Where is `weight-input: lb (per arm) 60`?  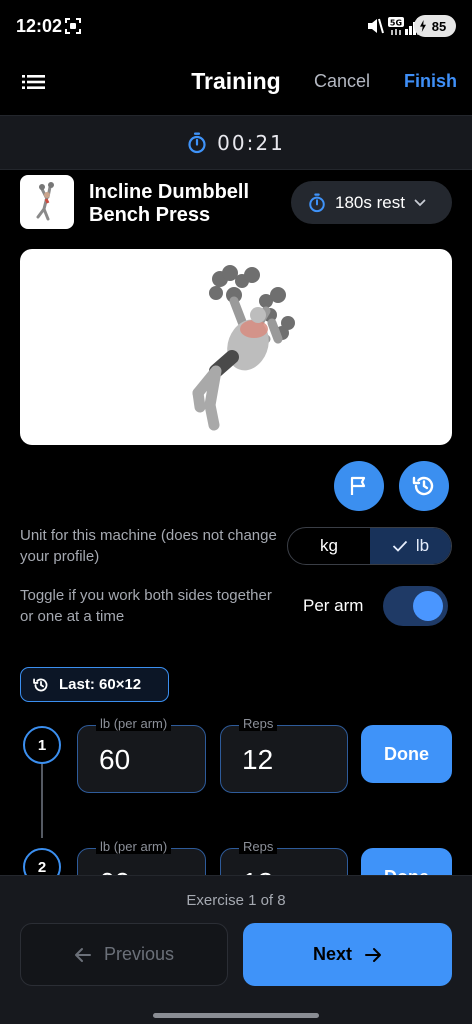 weight-input: lb (per arm) 60 is located at coordinates (141, 754).